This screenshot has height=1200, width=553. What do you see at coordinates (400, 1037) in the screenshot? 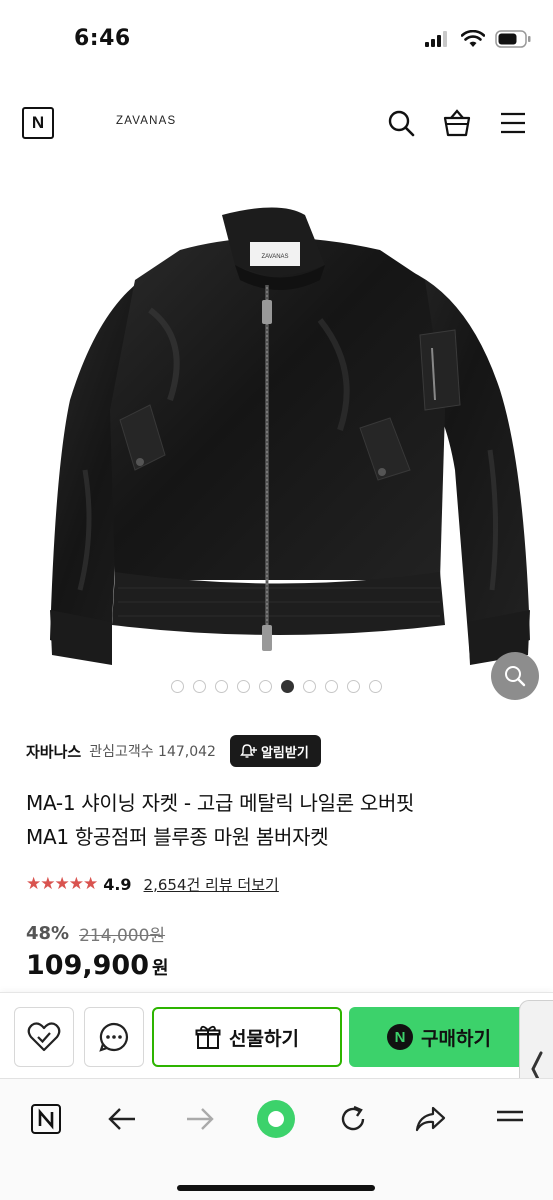
I see `npay-icon: N` at bounding box center [400, 1037].